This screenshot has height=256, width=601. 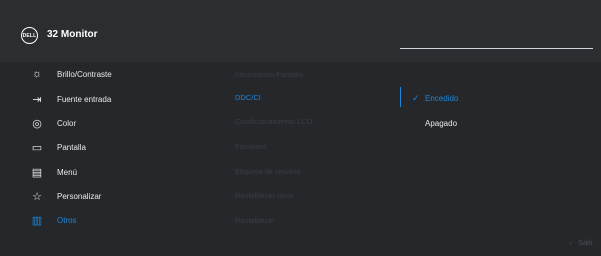 What do you see at coordinates (84, 99) in the screenshot?
I see `menu-item-label: Fuente entrada` at bounding box center [84, 99].